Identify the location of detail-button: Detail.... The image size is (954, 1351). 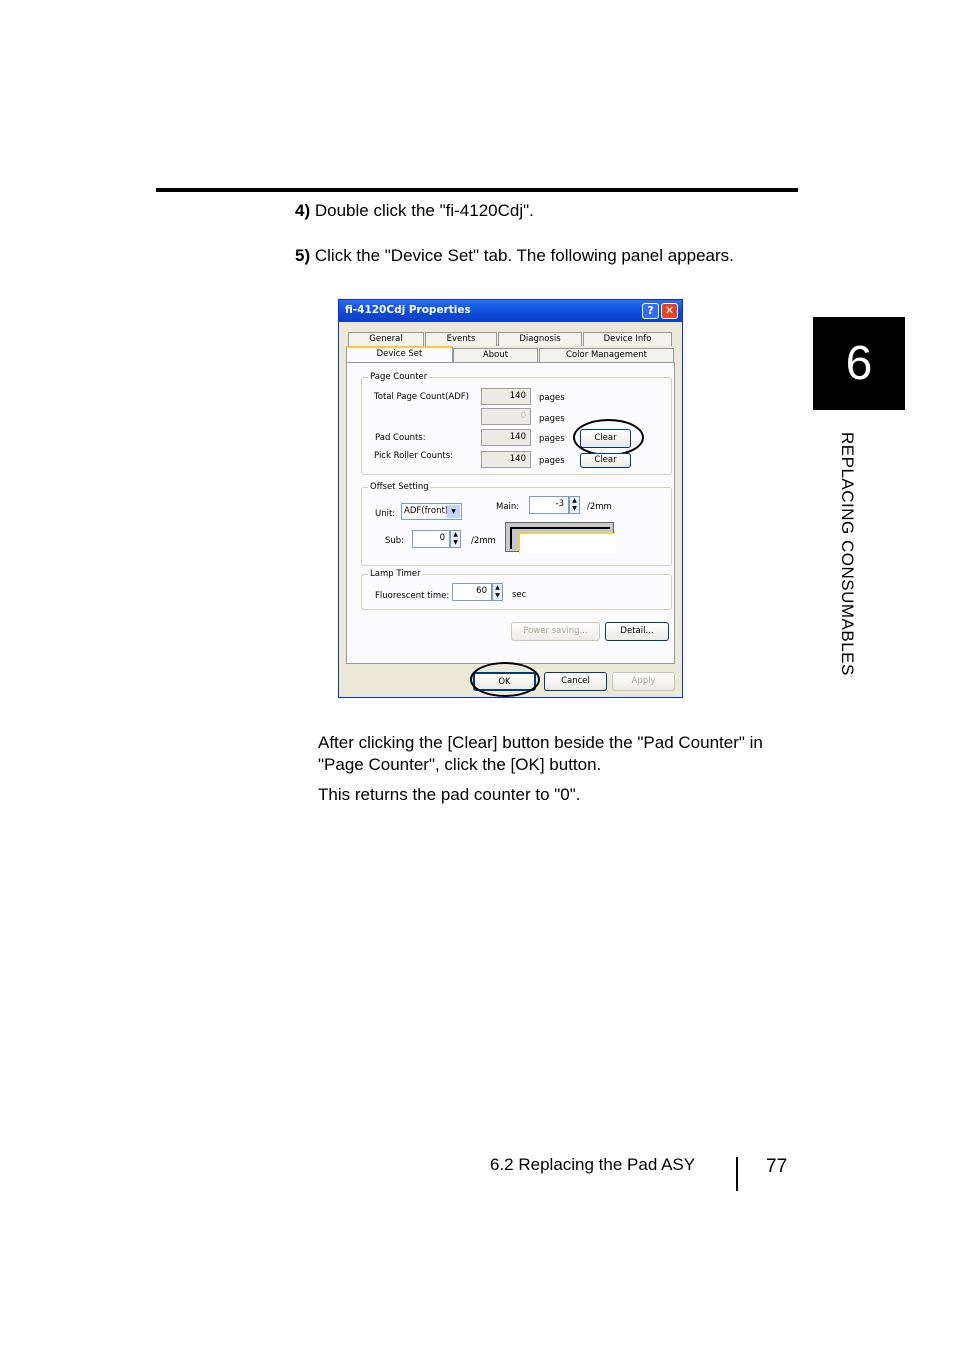
(637, 631).